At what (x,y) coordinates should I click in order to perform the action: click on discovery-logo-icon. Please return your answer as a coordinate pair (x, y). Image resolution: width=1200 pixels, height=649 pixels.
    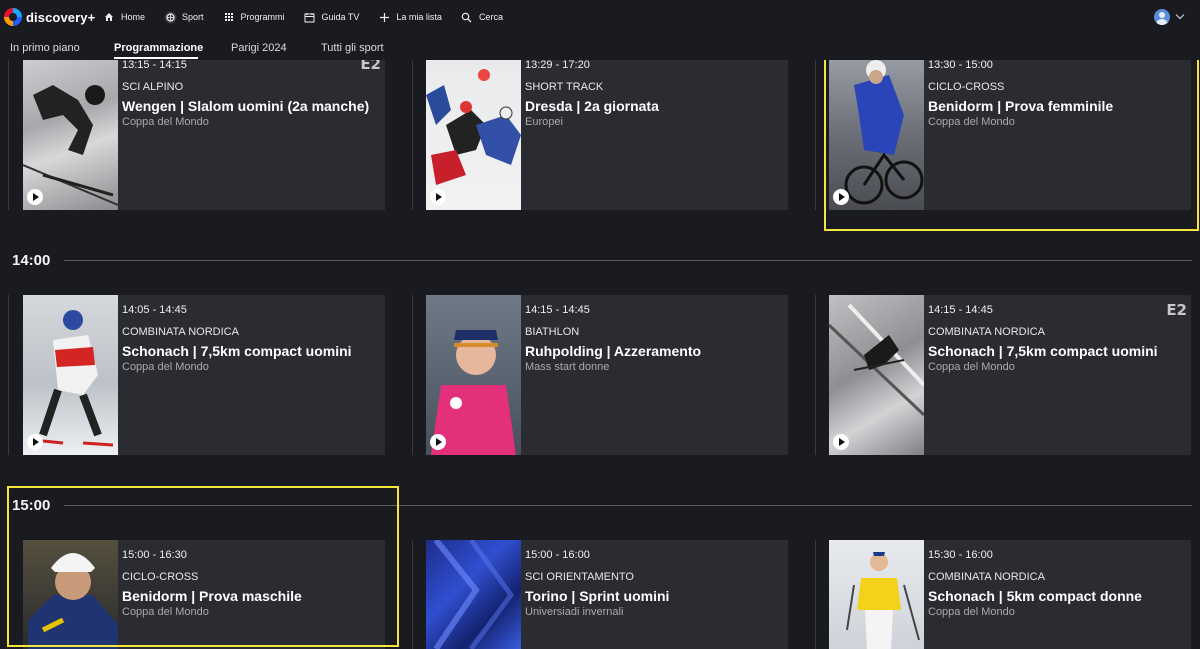
    Looking at the image, I should click on (13, 17).